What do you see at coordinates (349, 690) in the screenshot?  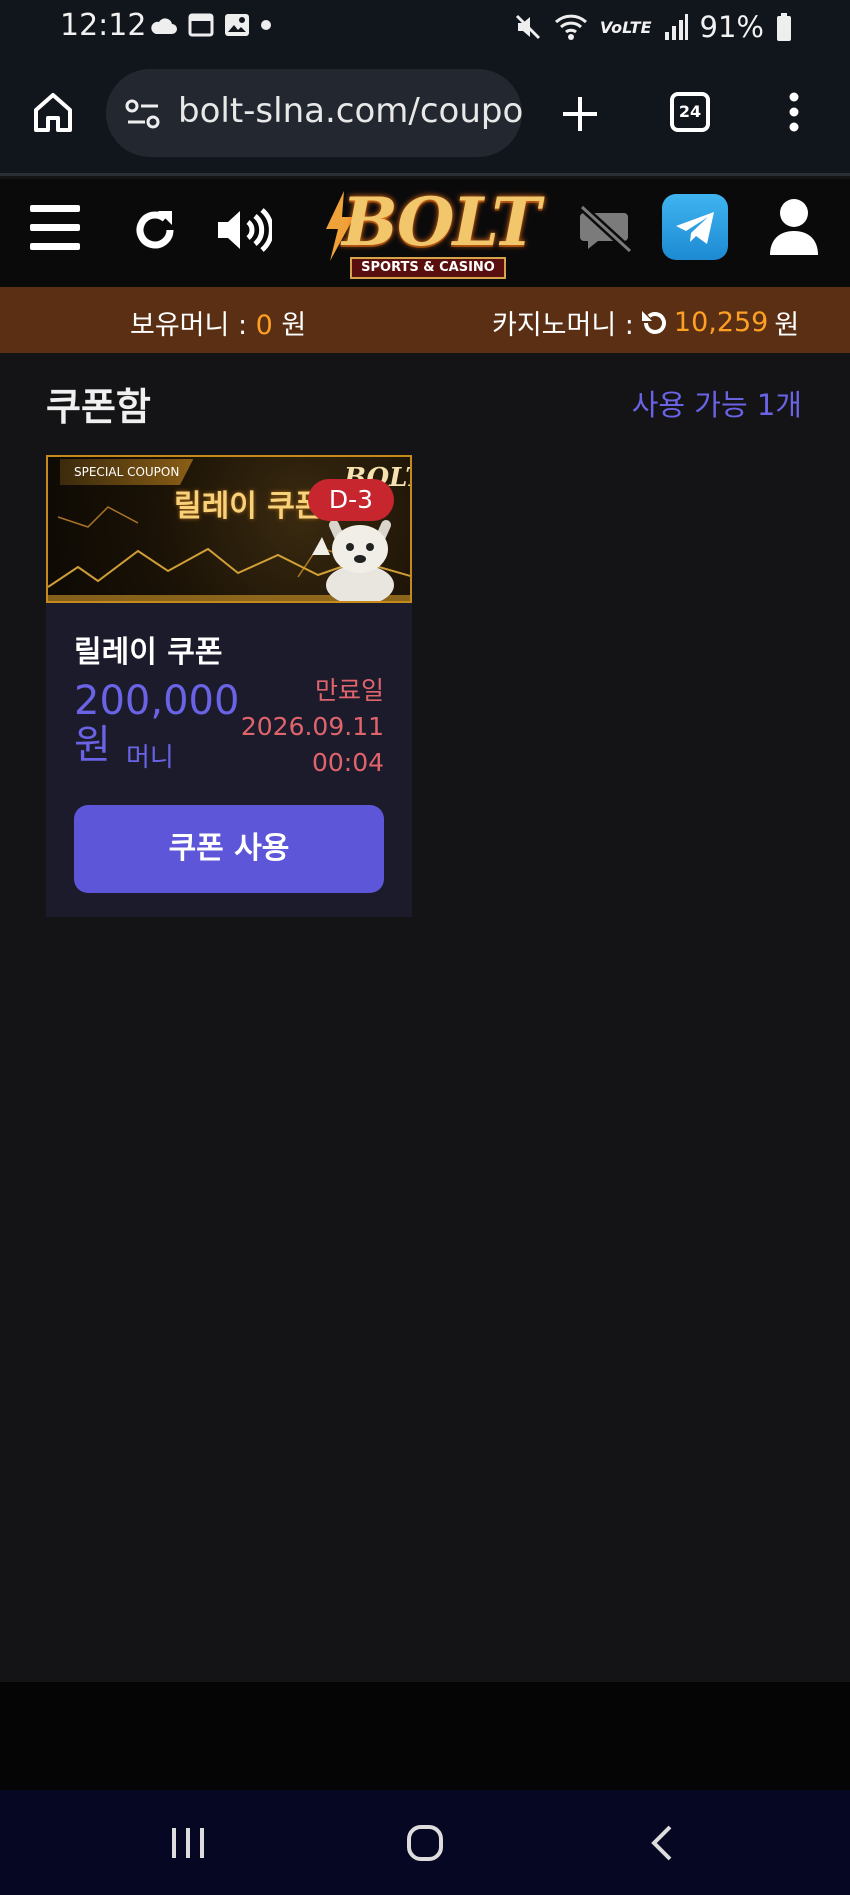 I see `expiry-label: 만료일` at bounding box center [349, 690].